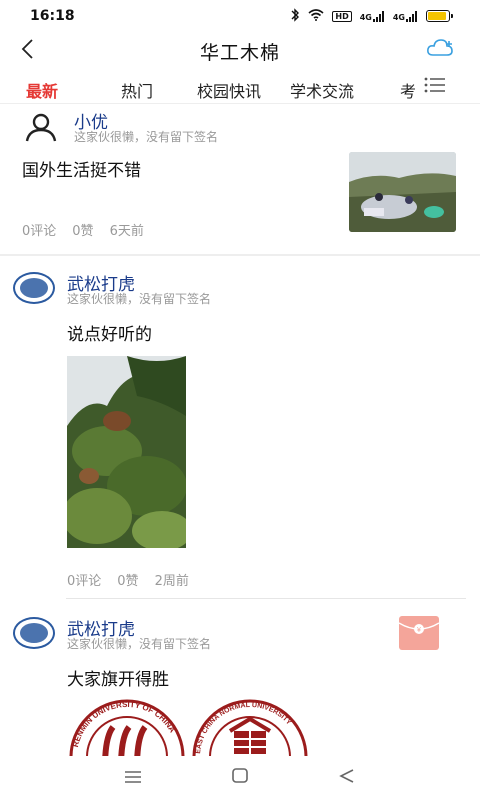 This screenshot has width=480, height=800. What do you see at coordinates (229, 90) in the screenshot?
I see `tab-campus-news: 校园快讯` at bounding box center [229, 90].